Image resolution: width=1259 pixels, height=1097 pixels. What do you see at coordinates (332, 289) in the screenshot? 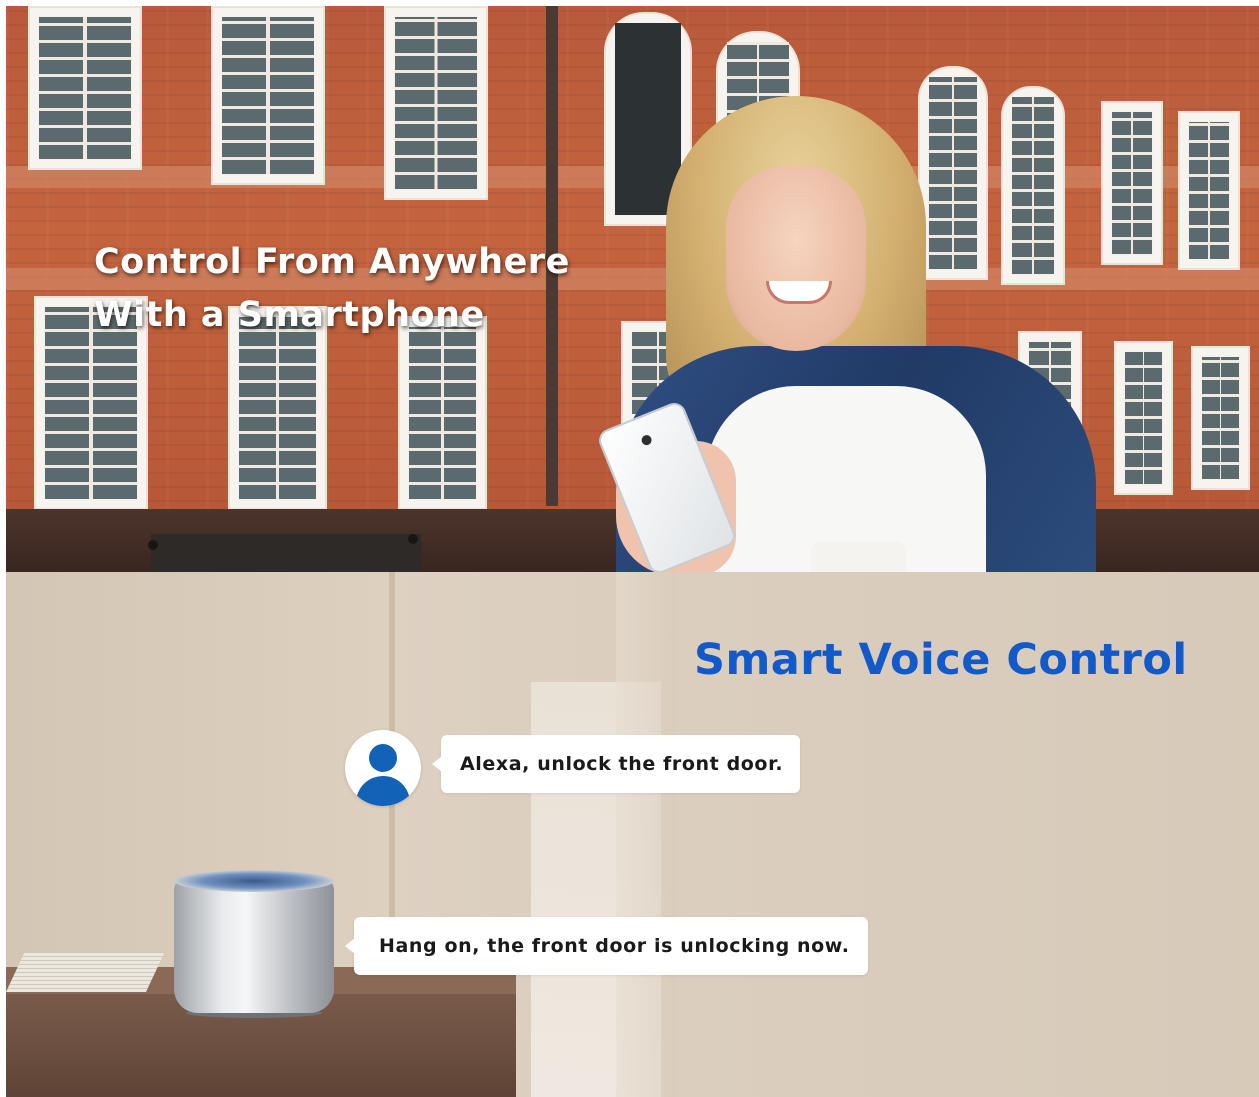
I see `hero-title: Control From Anywhere With a Smartphone` at bounding box center [332, 289].